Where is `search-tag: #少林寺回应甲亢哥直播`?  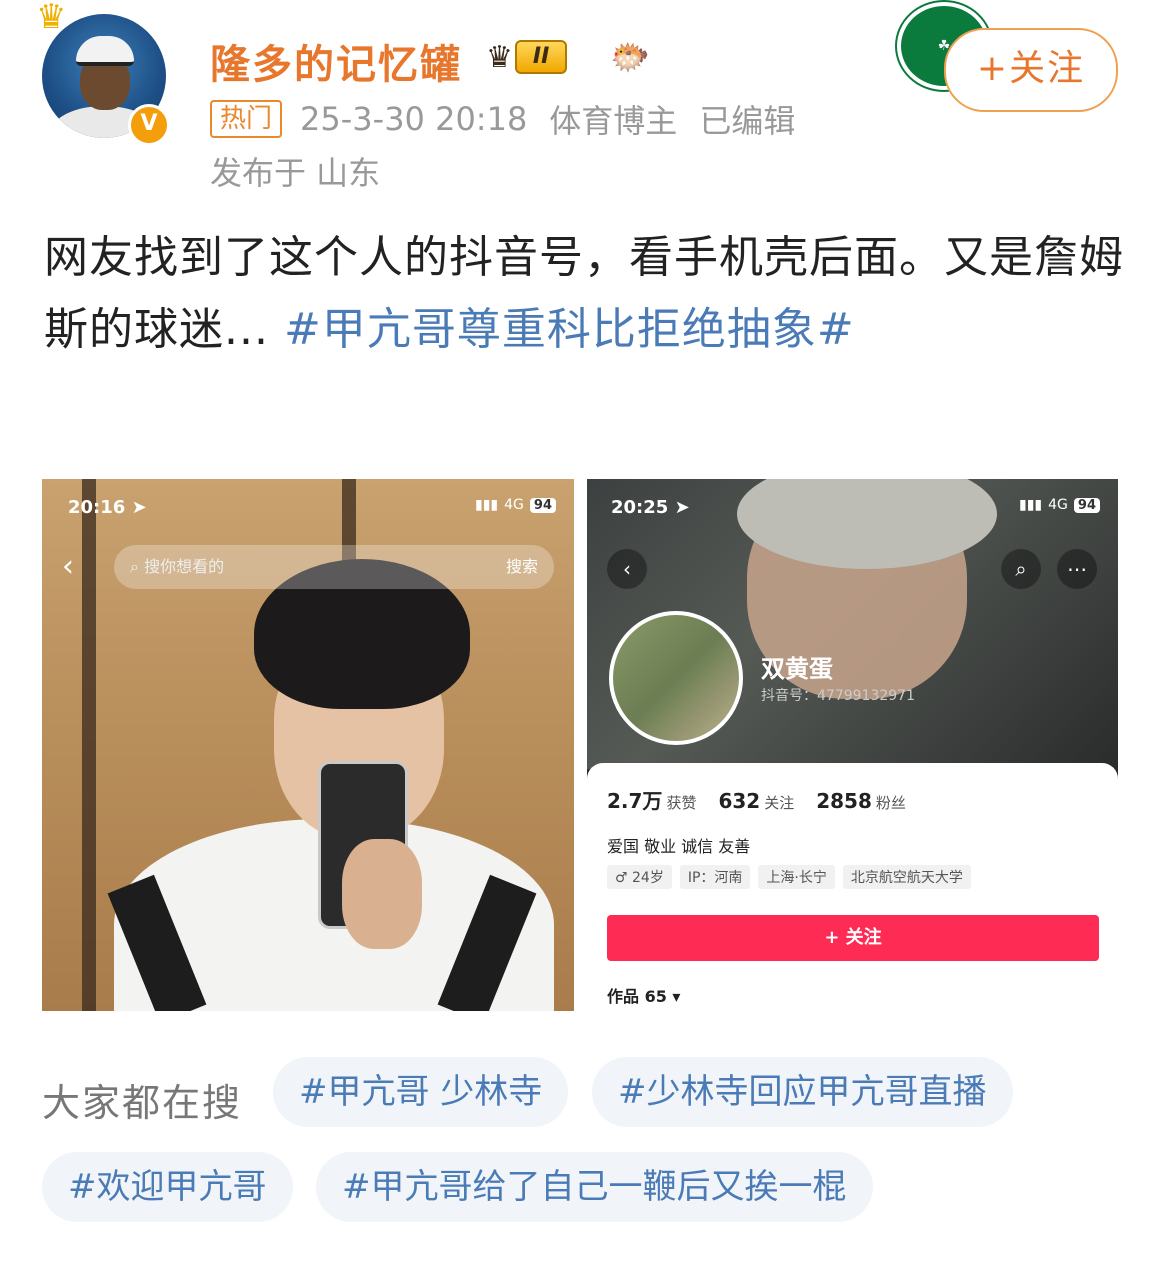
search-tag: #少林寺回应甲亢哥直播 is located at coordinates (802, 1092).